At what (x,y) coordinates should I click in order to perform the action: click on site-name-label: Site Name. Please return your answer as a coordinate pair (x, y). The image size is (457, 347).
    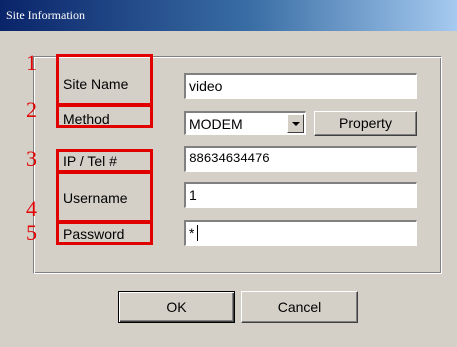
    Looking at the image, I should click on (96, 84).